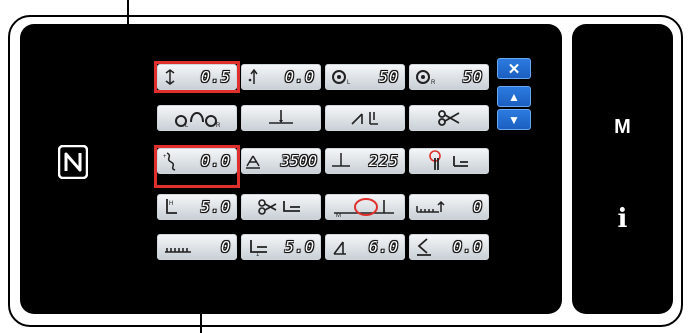 This screenshot has height=333, width=693. What do you see at coordinates (197, 77) in the screenshot?
I see `highlight-thread-tension` at bounding box center [197, 77].